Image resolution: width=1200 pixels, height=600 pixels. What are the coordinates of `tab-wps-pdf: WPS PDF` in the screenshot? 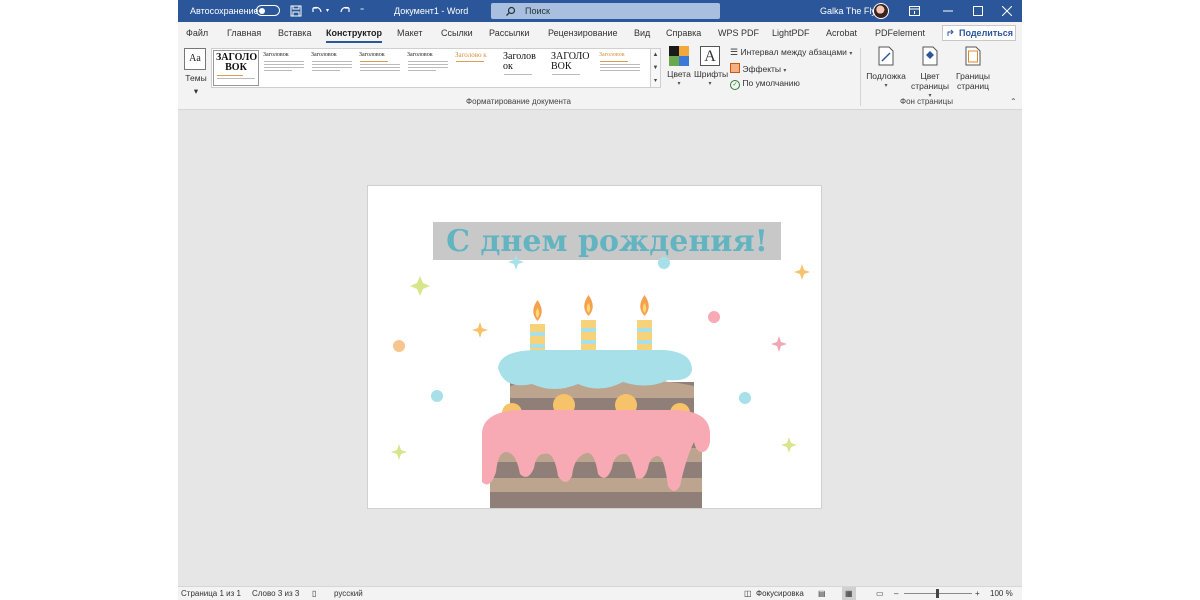 It's located at (738, 33).